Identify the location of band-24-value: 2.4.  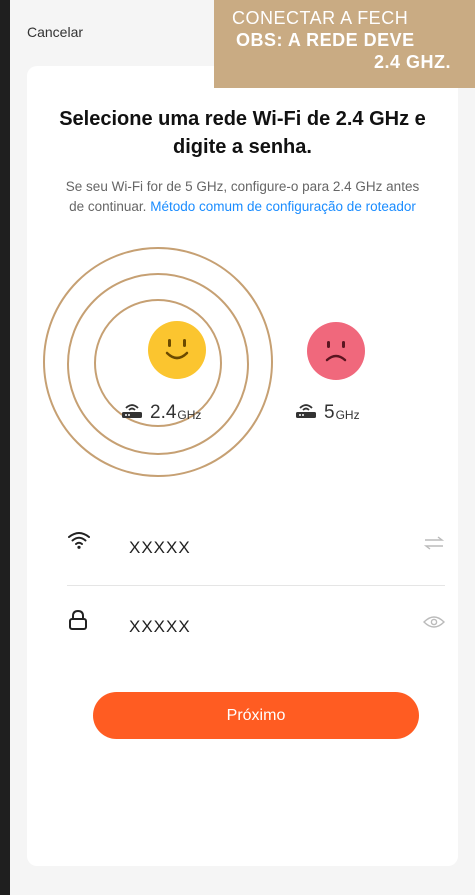
(163, 412).